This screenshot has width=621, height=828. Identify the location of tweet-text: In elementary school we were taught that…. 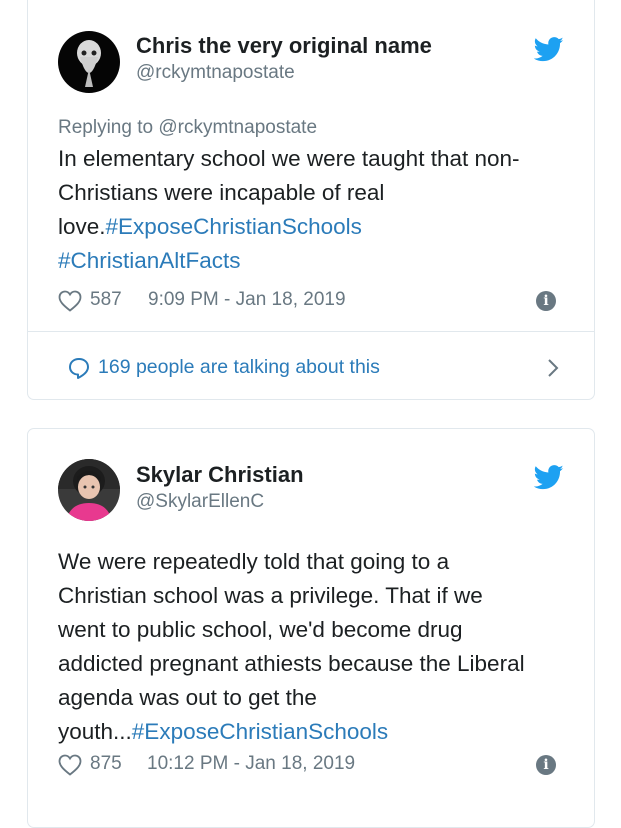
(318, 210).